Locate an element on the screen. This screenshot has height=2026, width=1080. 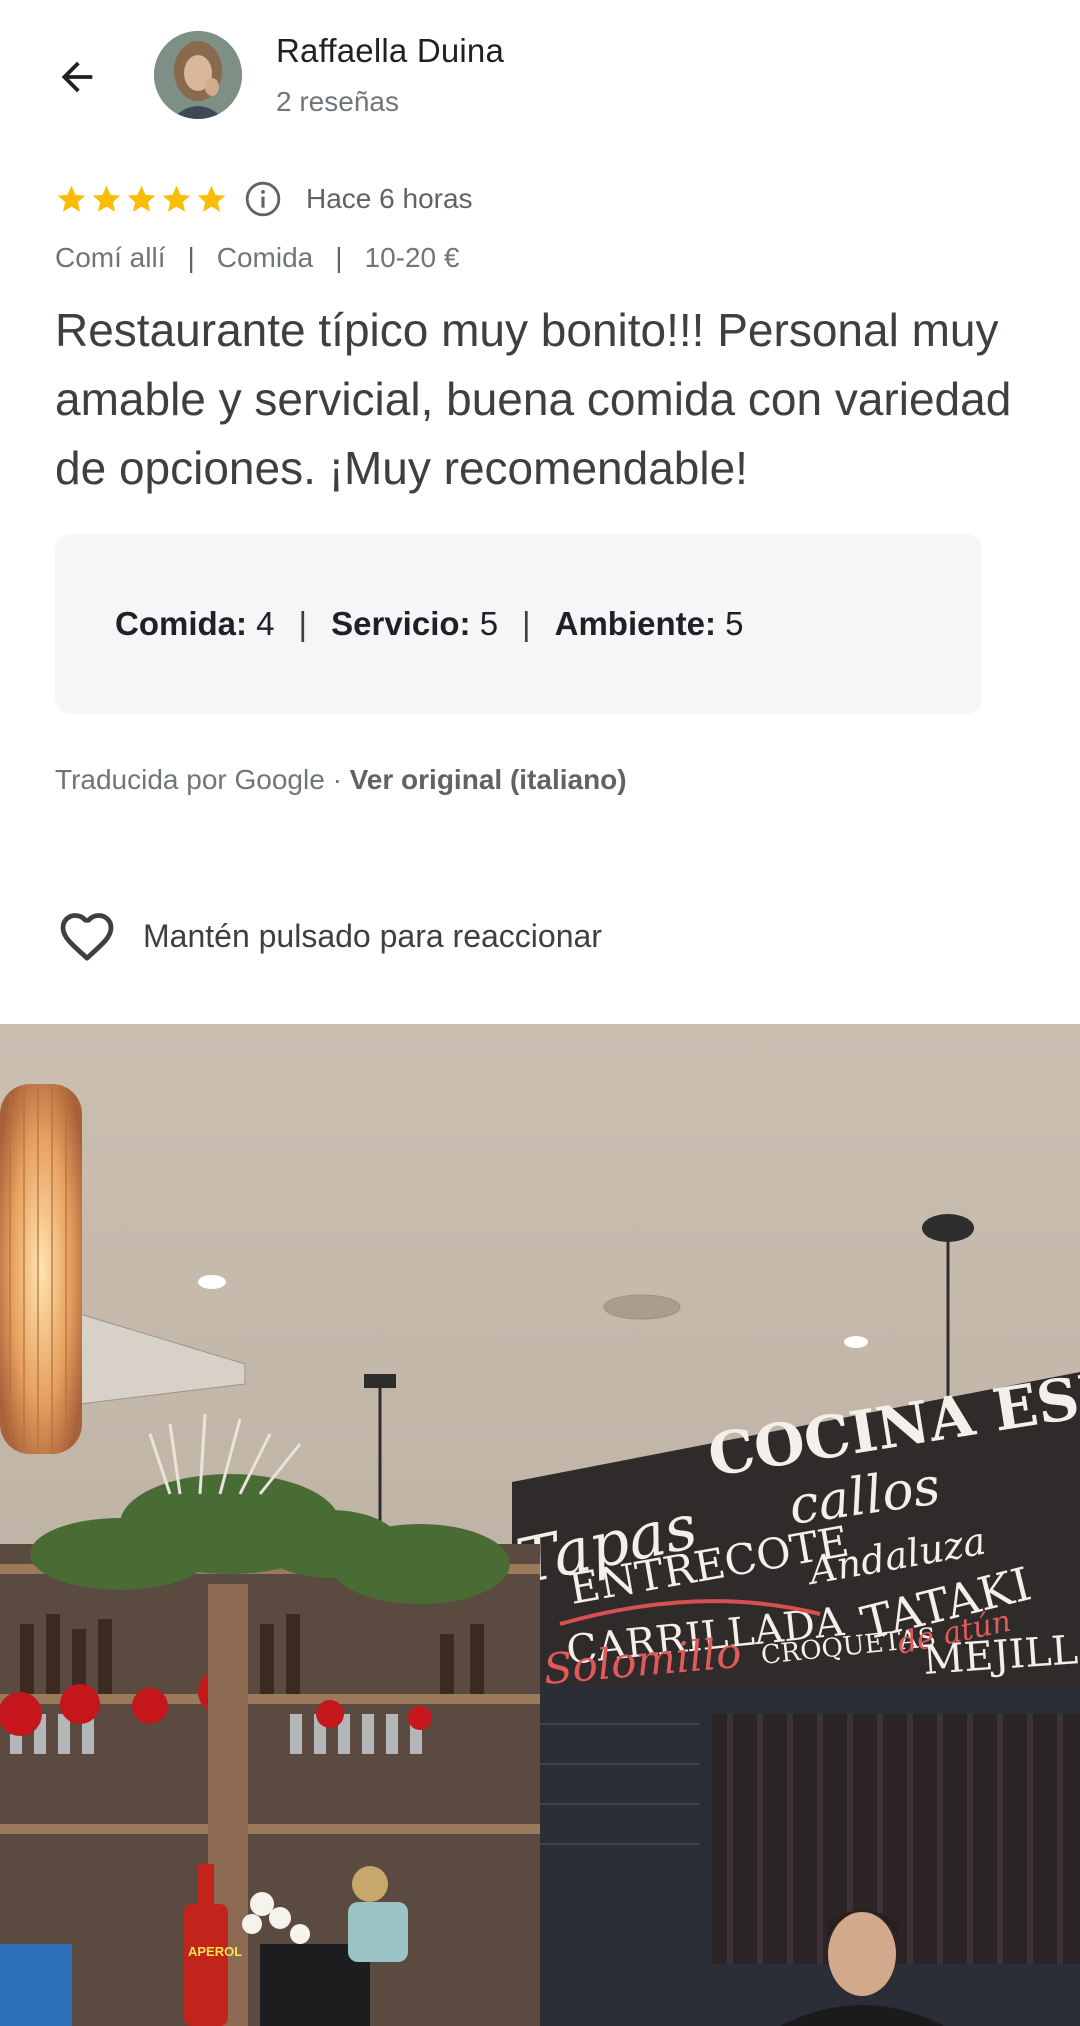
rating-row: Hace 6 horas is located at coordinates (264, 199).